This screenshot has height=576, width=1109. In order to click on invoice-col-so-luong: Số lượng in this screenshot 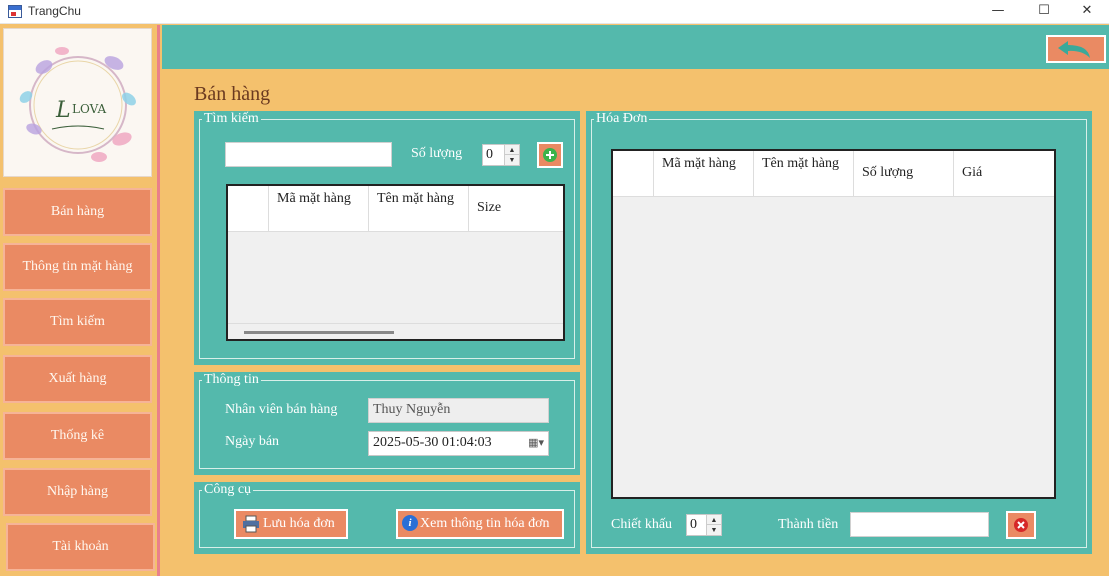, I will do `click(903, 173)`.